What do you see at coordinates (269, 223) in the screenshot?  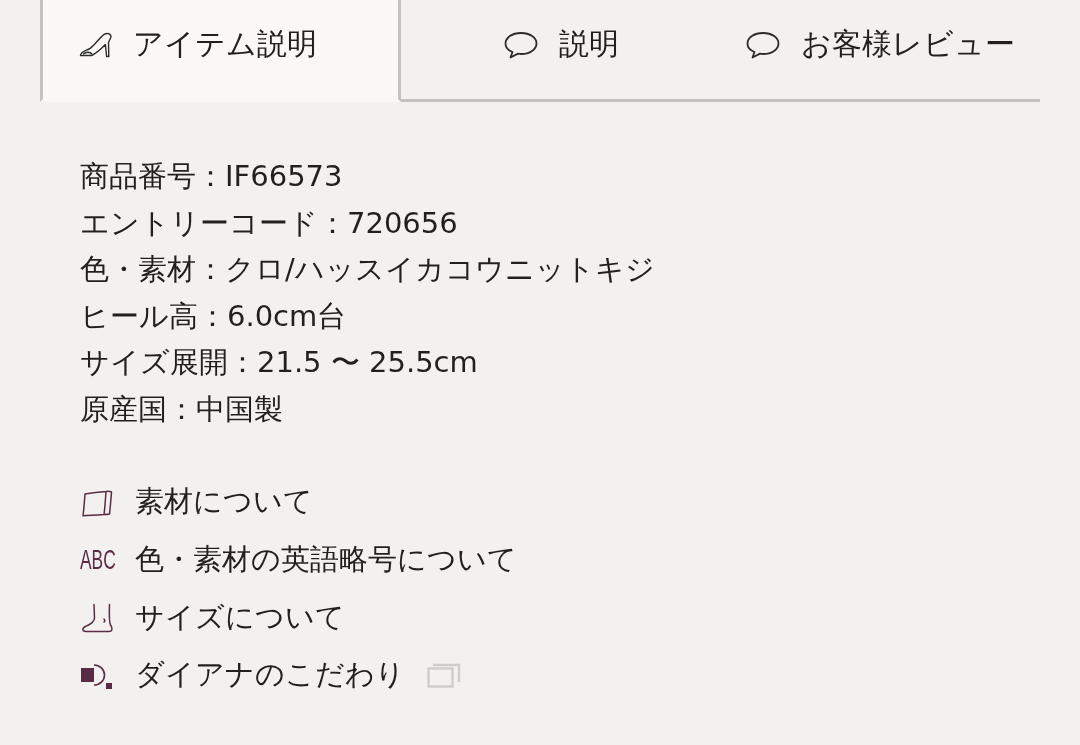 I see `spec-text: エントリーコード：720656` at bounding box center [269, 223].